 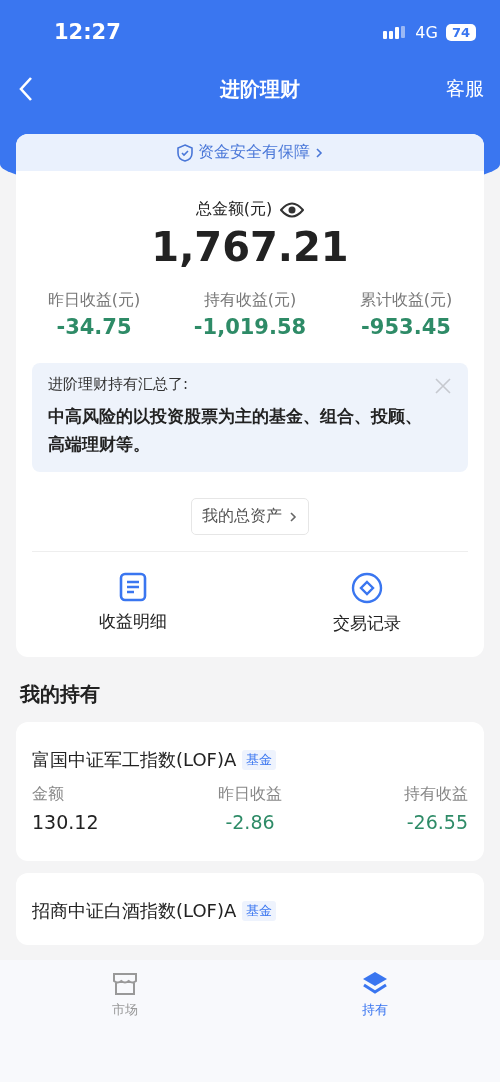 I want to click on battery-icon: 74, so click(x=460, y=32).